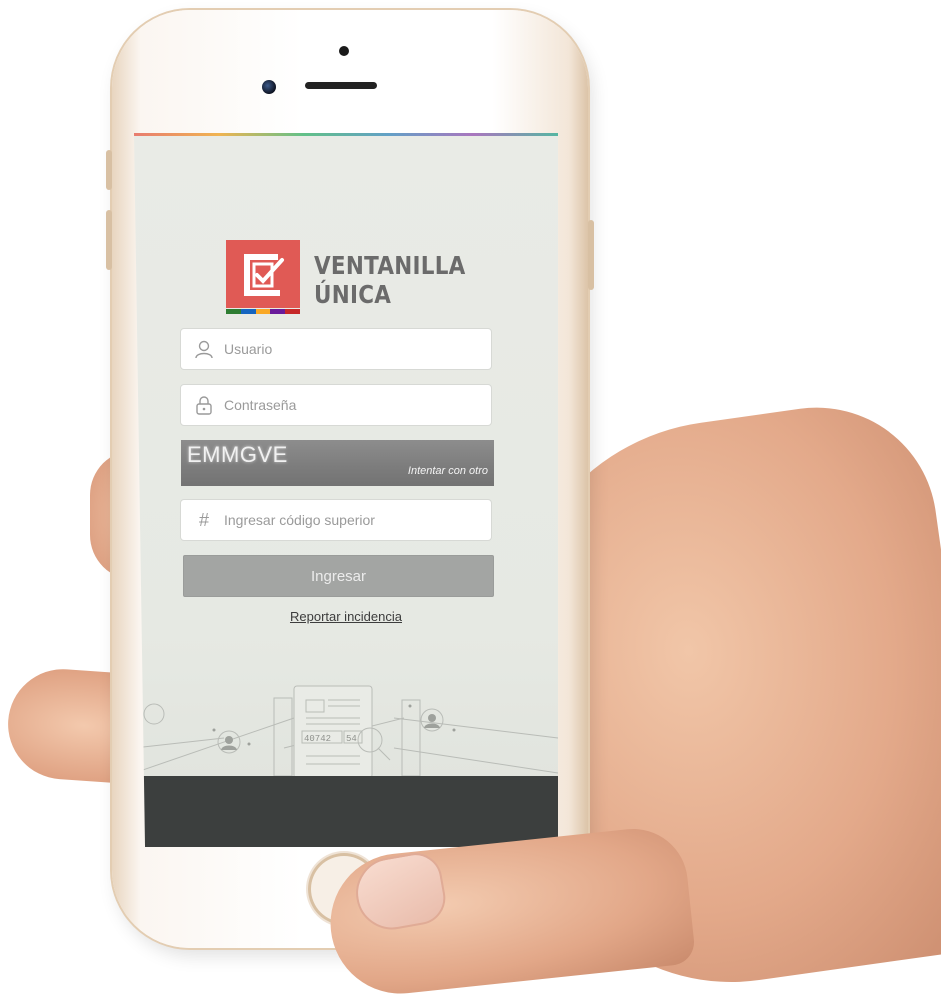 Image resolution: width=941 pixels, height=1008 pixels. Describe the element at coordinates (109, 240) in the screenshot. I see `volume-up-button` at that location.